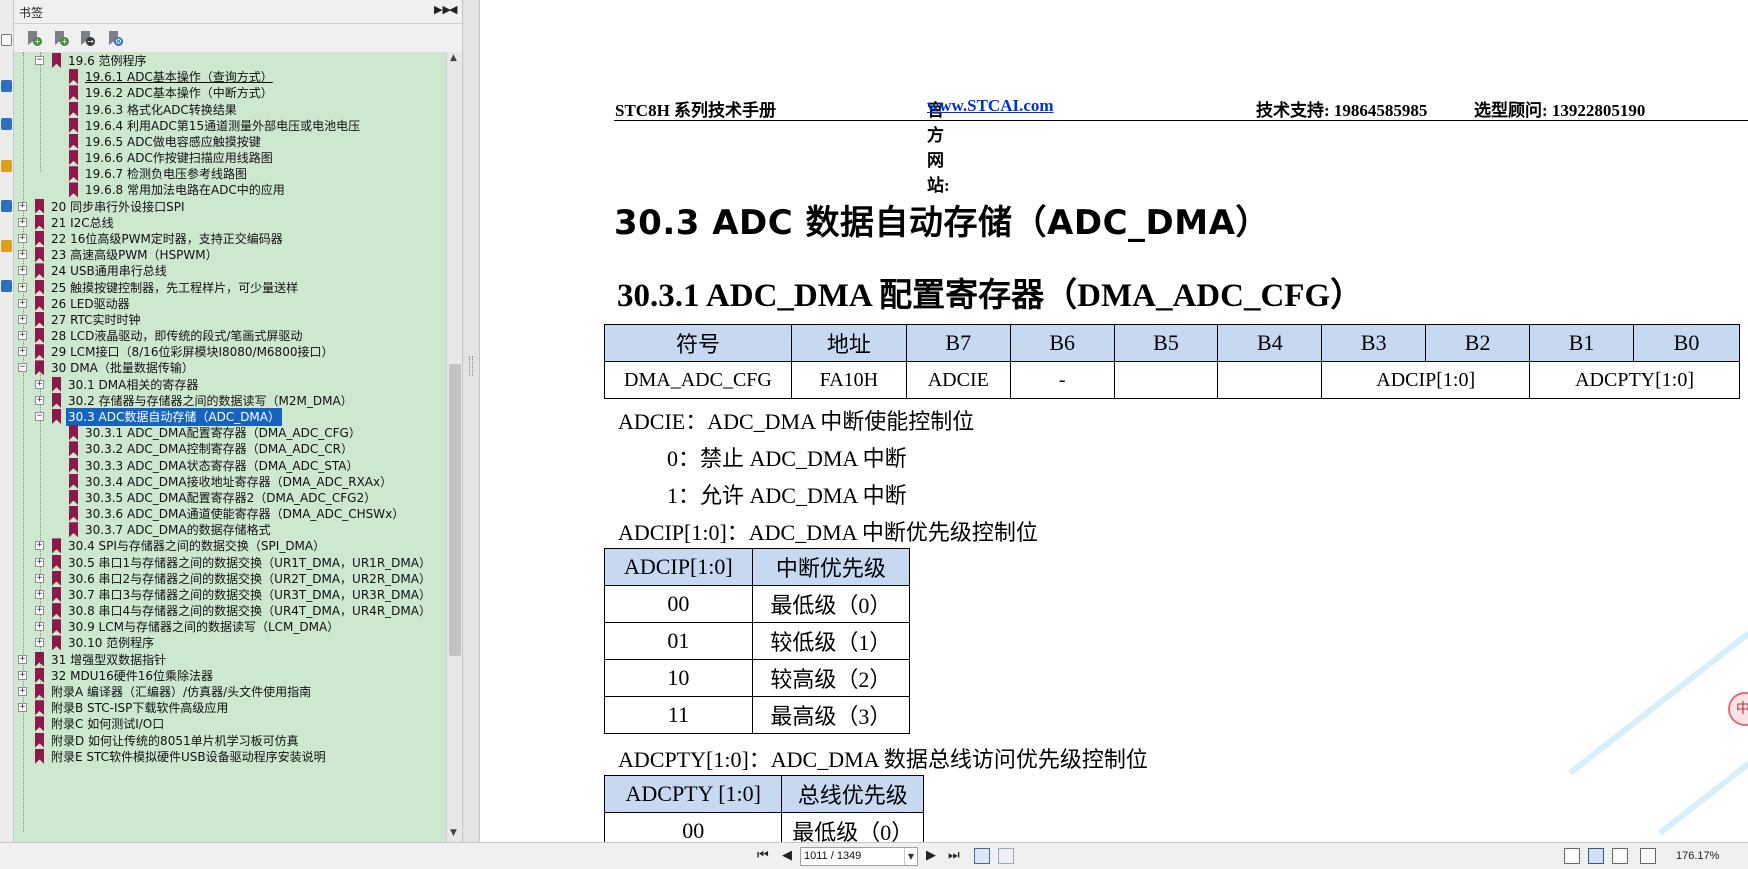 The image size is (1748, 869). What do you see at coordinates (831, 678) in the screenshot?
I see `table-cell: 较高级（2）` at bounding box center [831, 678].